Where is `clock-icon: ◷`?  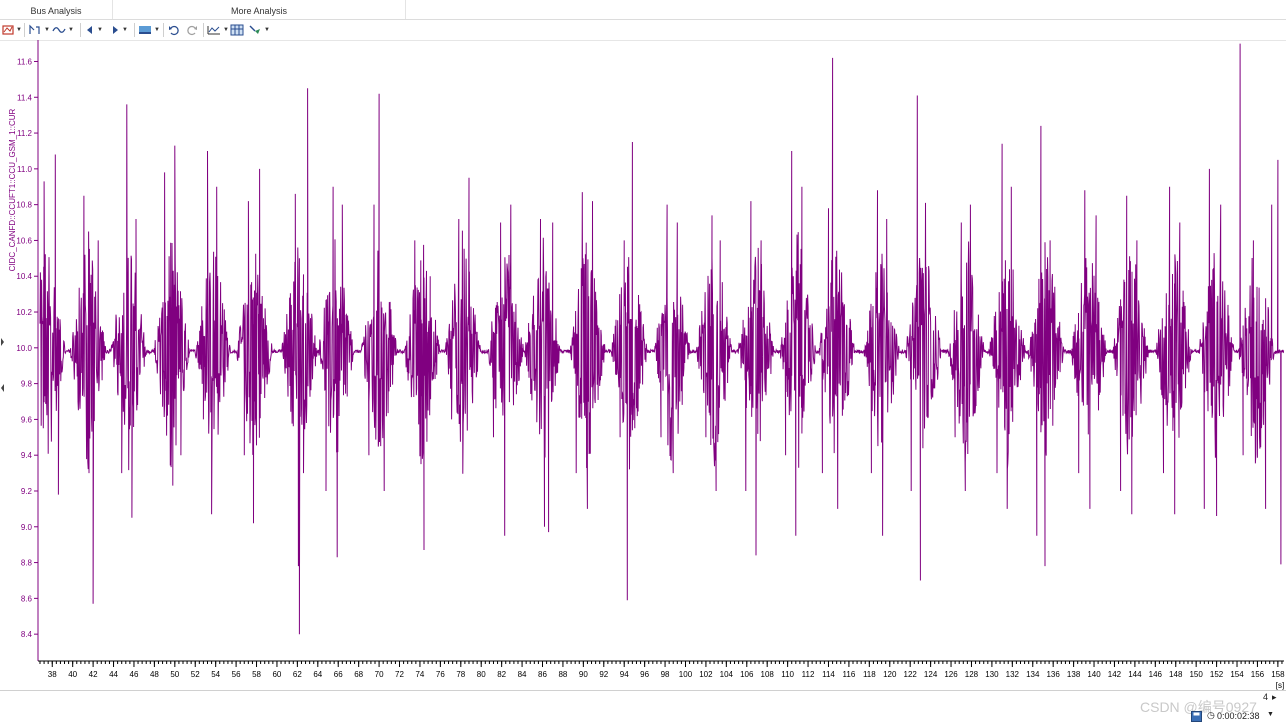
clock-icon: ◷ is located at coordinates (1211, 715).